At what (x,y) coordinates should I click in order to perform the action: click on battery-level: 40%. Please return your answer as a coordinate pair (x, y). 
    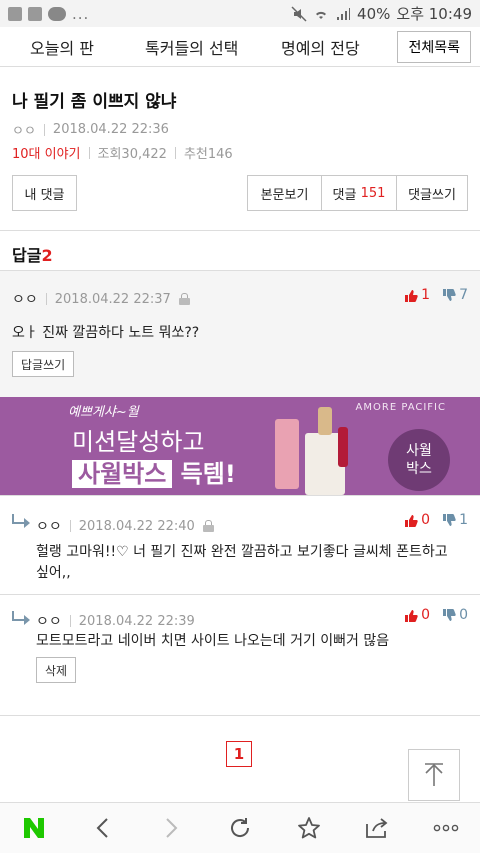
    Looking at the image, I should click on (374, 13).